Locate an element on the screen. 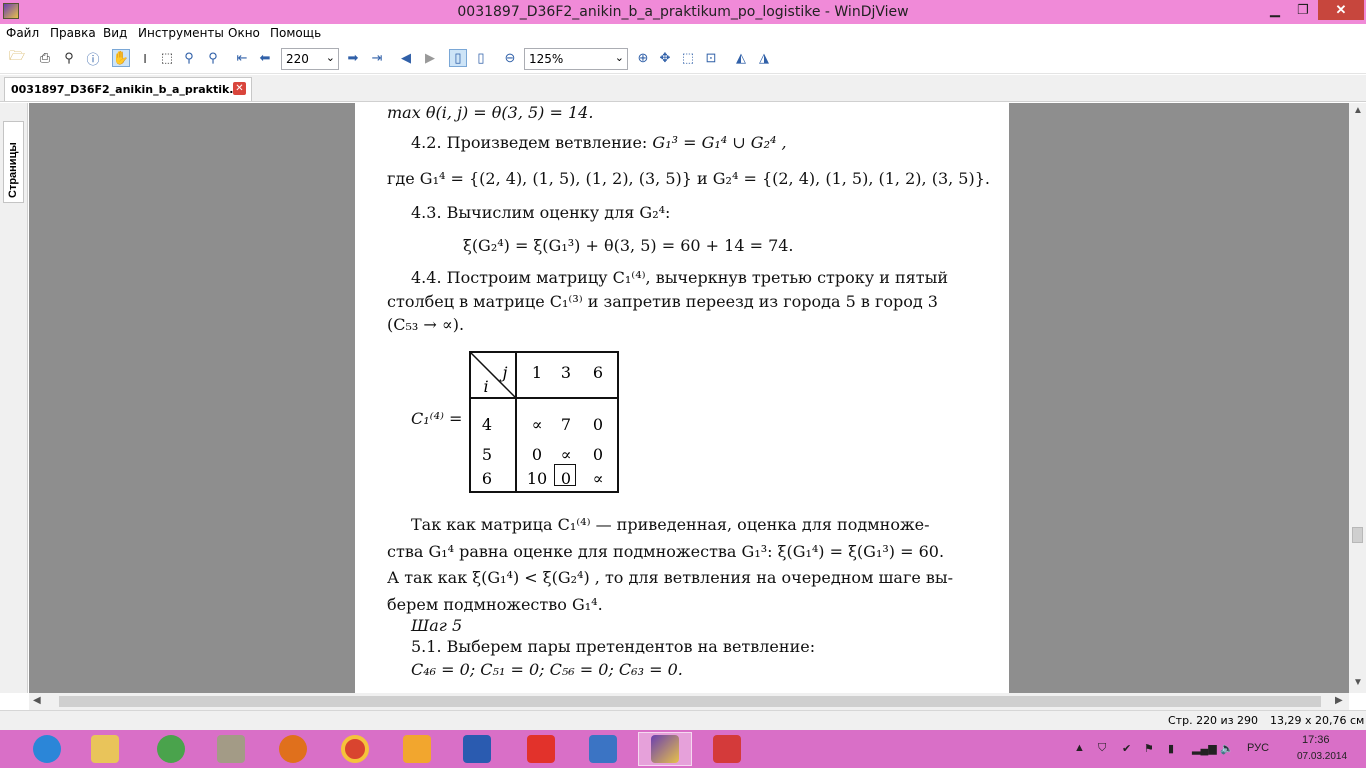 This screenshot has height=768, width=1366. zoom-in-tool-icon: ⚲ is located at coordinates (189, 58).